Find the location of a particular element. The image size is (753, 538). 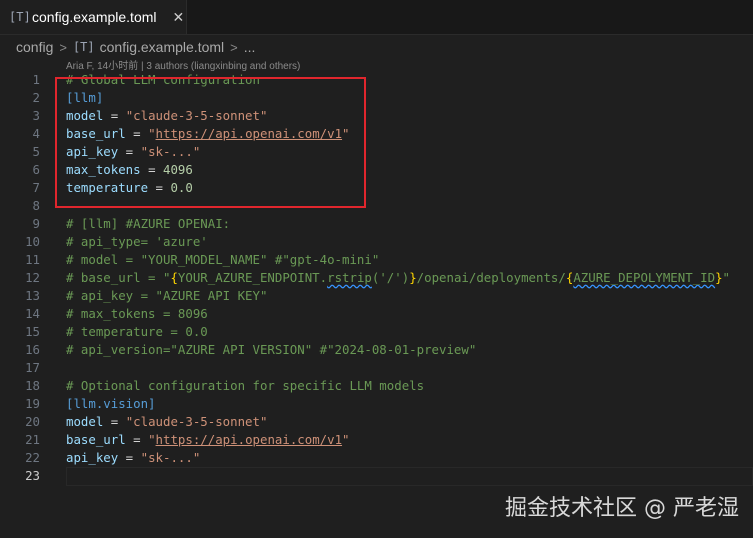

line-number: 21 is located at coordinates (32, 439).